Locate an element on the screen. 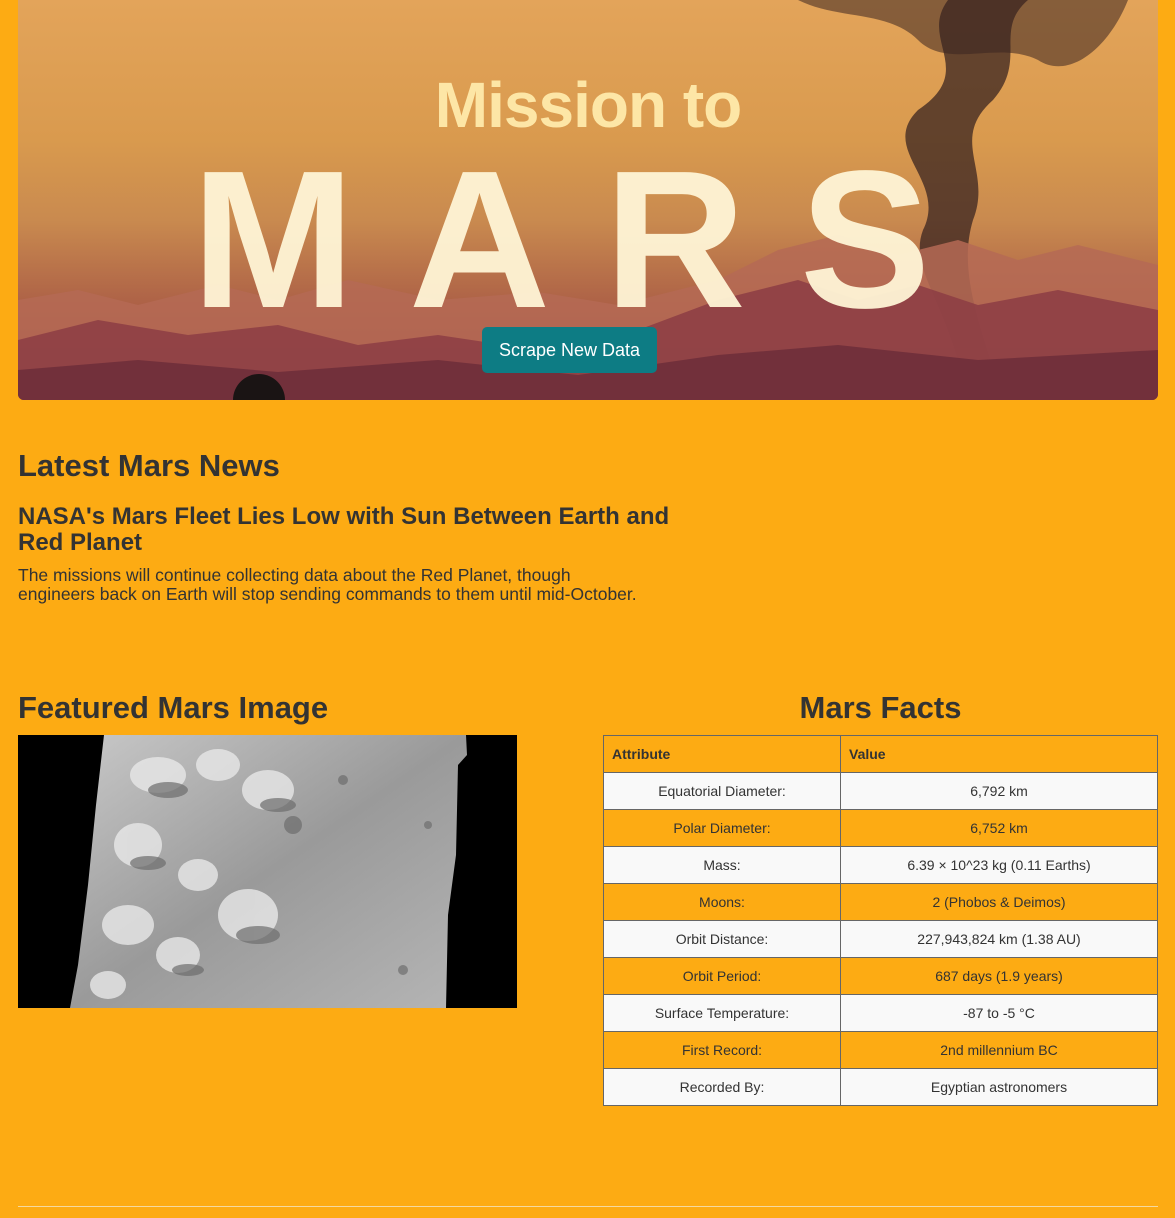 The width and height of the screenshot is (1175, 1218). table-row: Moons: 2 (Phobos & Deimos) is located at coordinates (880, 902).